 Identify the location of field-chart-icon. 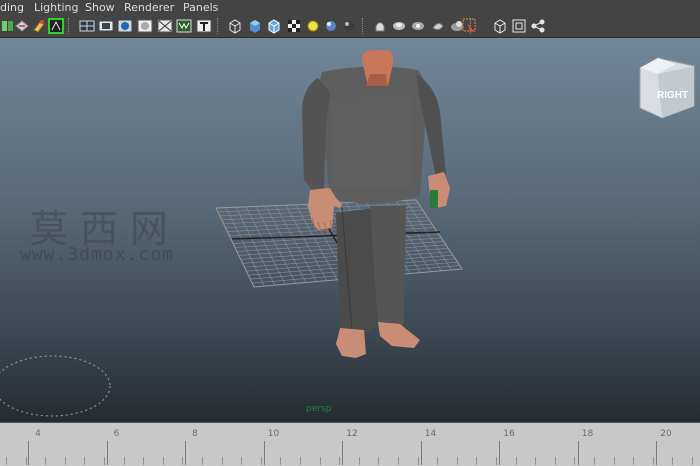
(165, 26).